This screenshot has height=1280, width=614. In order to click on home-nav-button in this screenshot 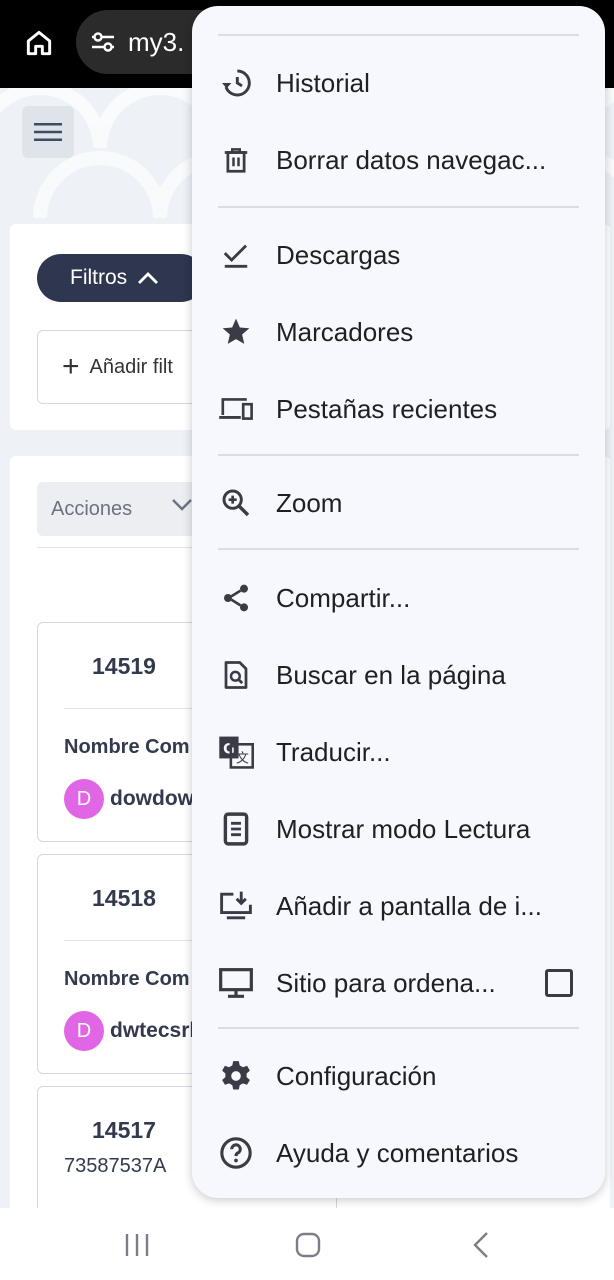, I will do `click(308, 1245)`.